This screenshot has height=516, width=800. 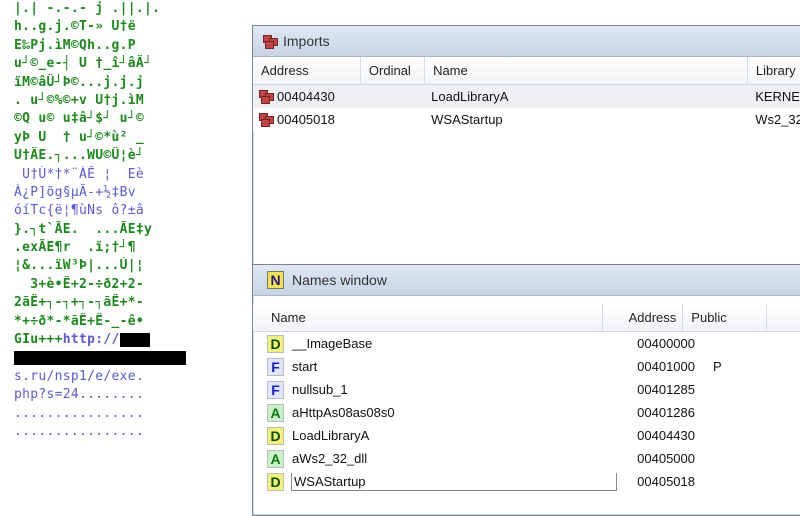 What do you see at coordinates (777, 96) in the screenshot?
I see `import-library: KERNEL32` at bounding box center [777, 96].